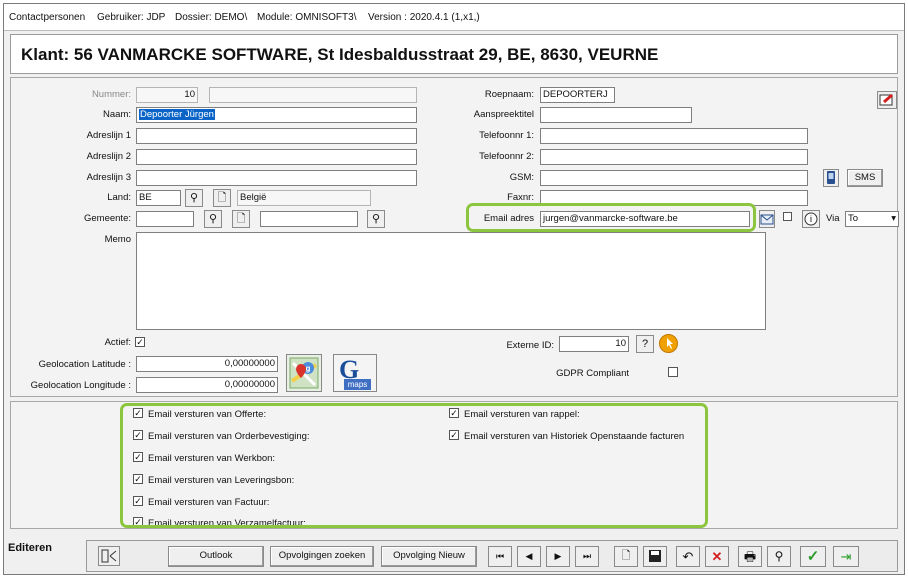 The height and width of the screenshot is (578, 908). Describe the element at coordinates (674, 157) in the screenshot. I see `telefoon2-field` at that location.